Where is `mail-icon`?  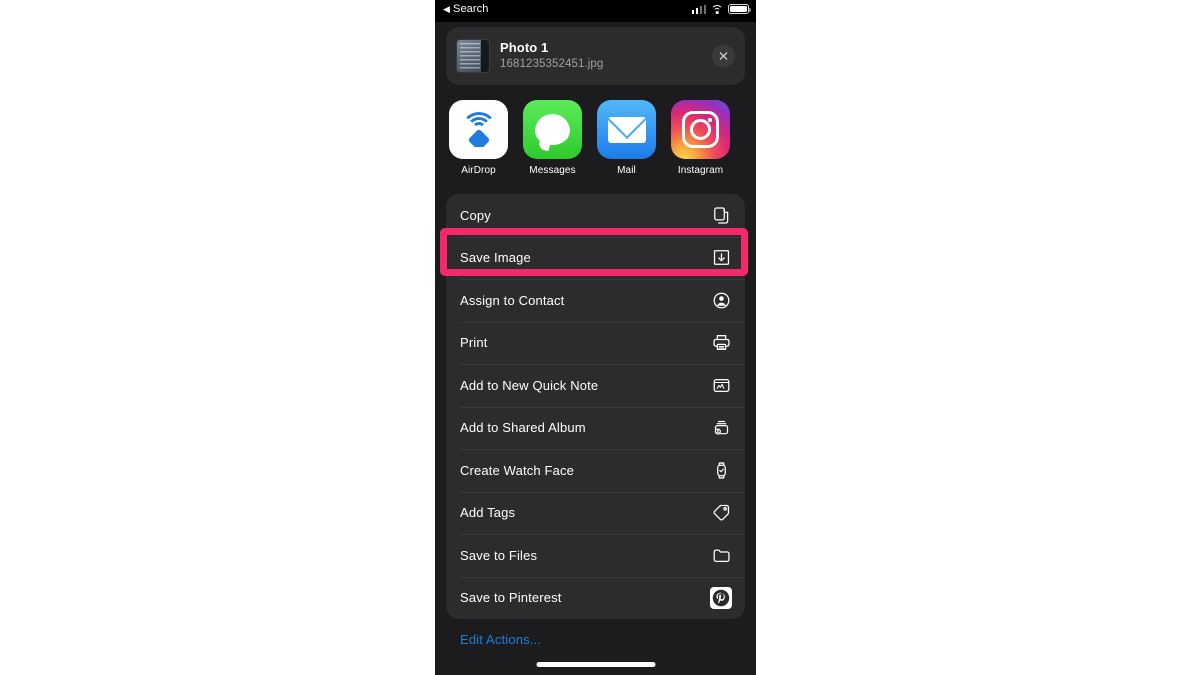
mail-icon is located at coordinates (626, 129).